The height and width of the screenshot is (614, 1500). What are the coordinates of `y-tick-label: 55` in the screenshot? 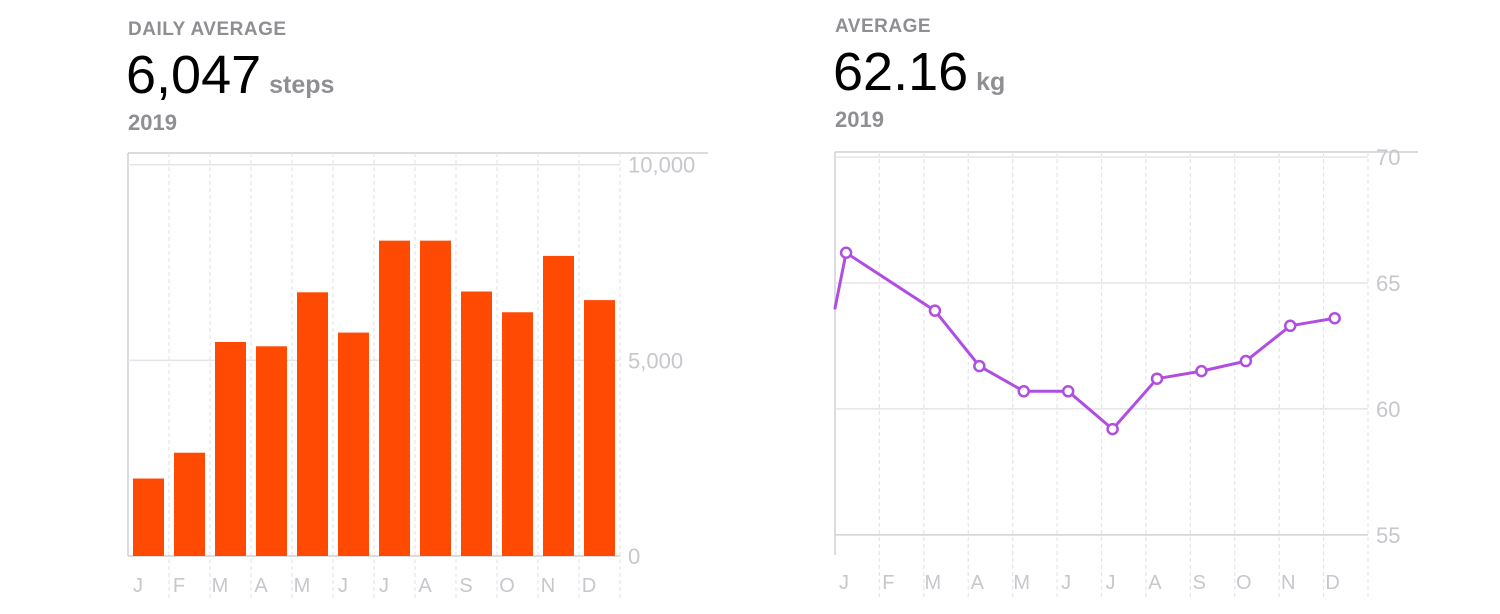 It's located at (1388, 535).